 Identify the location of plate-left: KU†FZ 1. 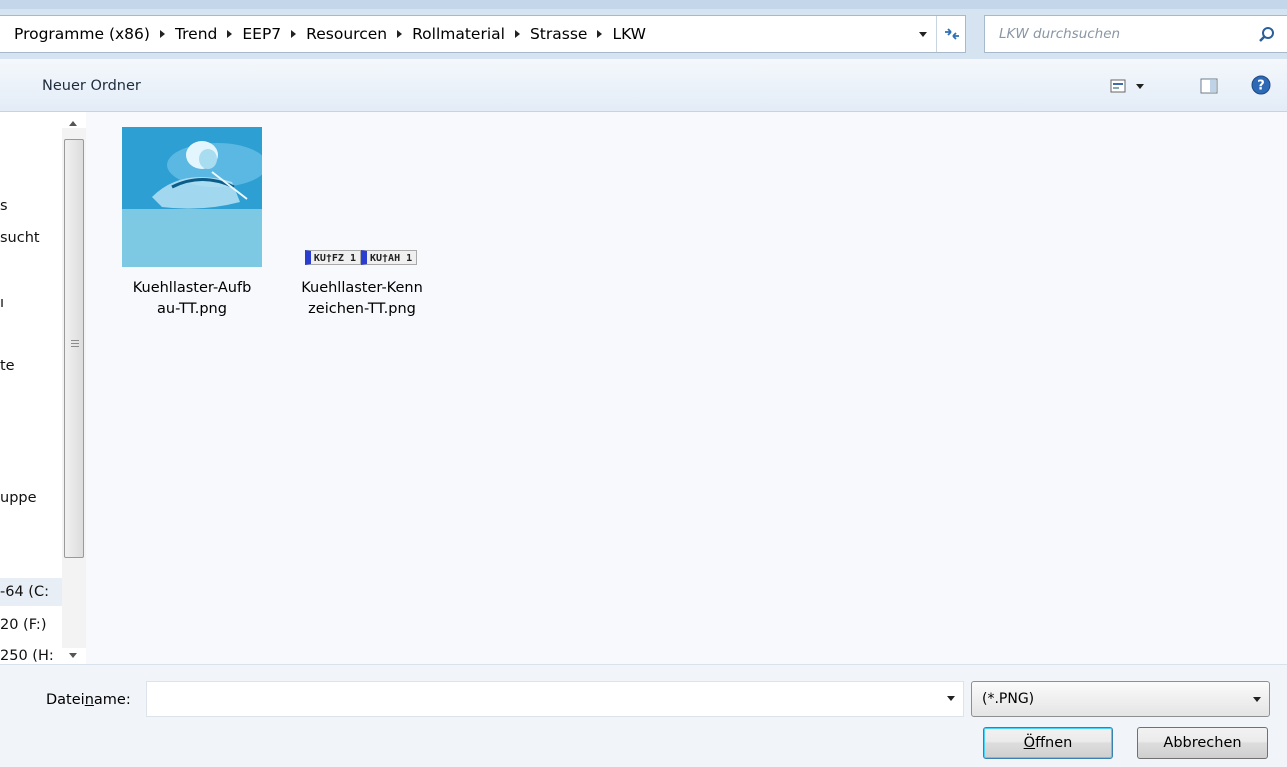
(332, 257).